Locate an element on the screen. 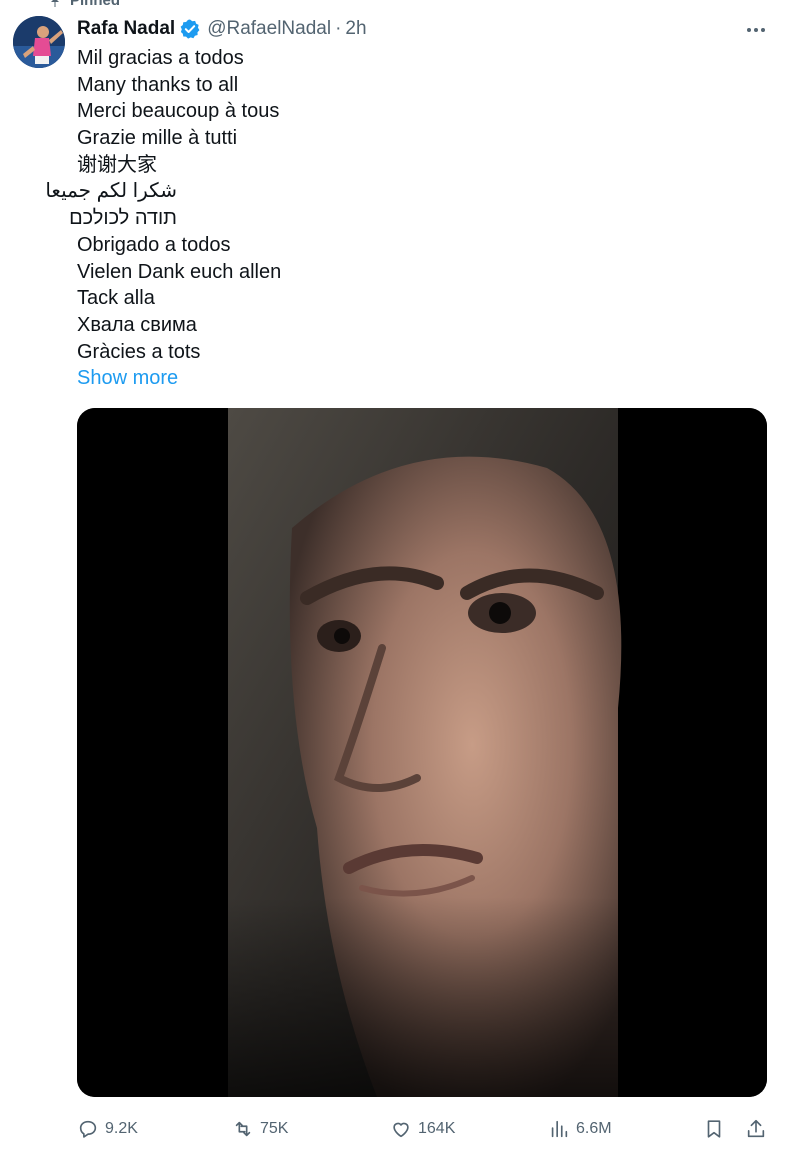  show-more-link: Show more is located at coordinates (127, 378).